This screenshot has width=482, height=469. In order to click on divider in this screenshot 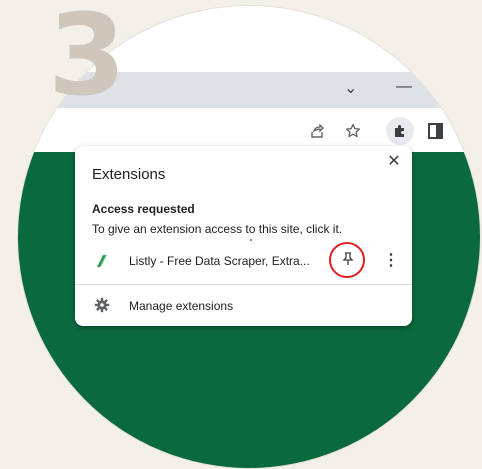, I will do `click(243, 284)`.